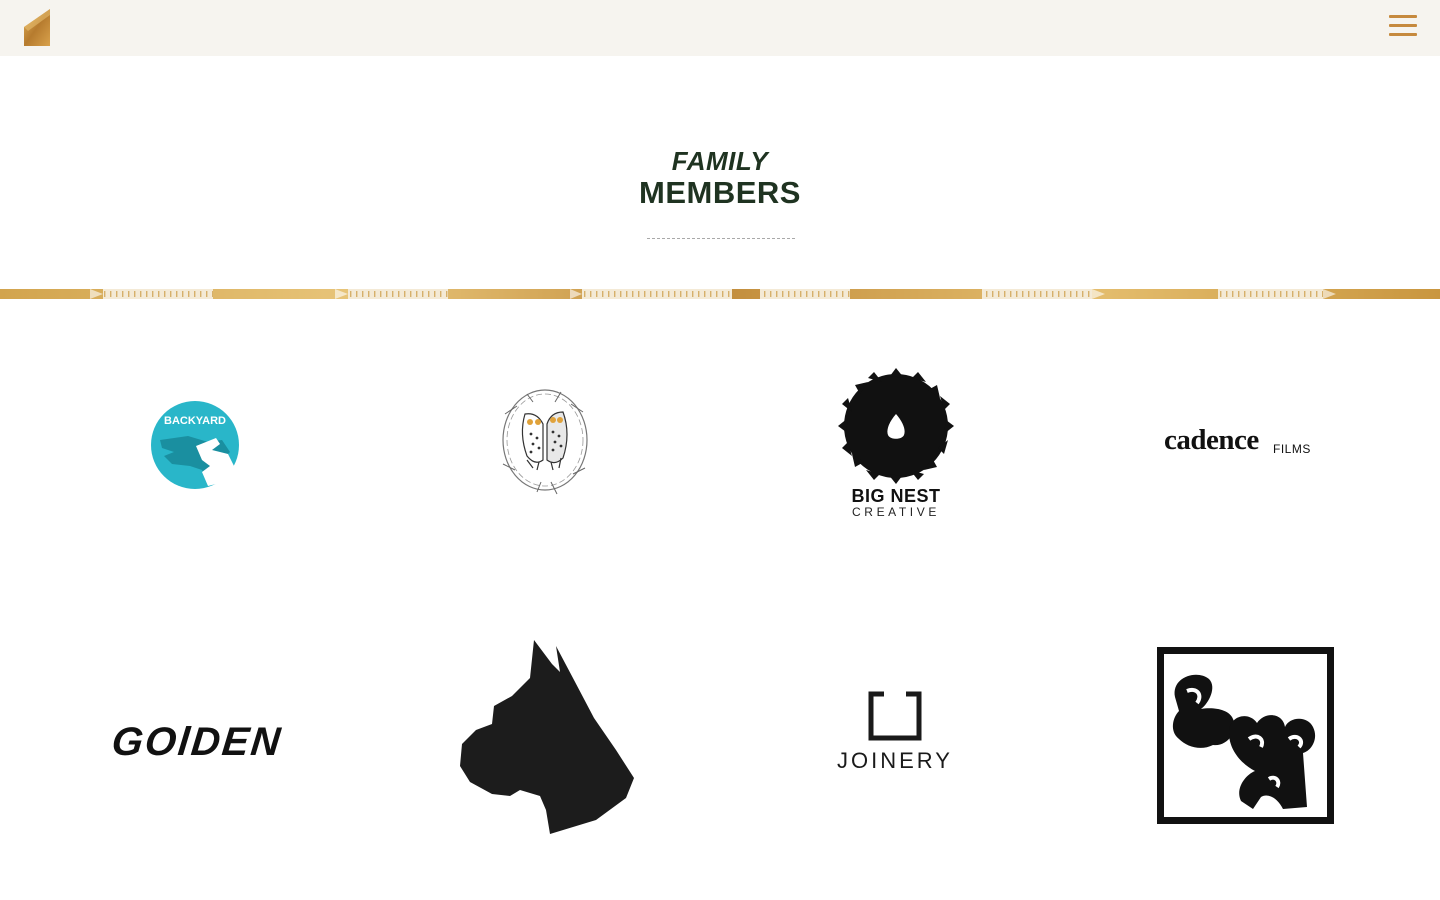 The image size is (1440, 900). I want to click on sawblade-egg-icon, so click(896, 426).